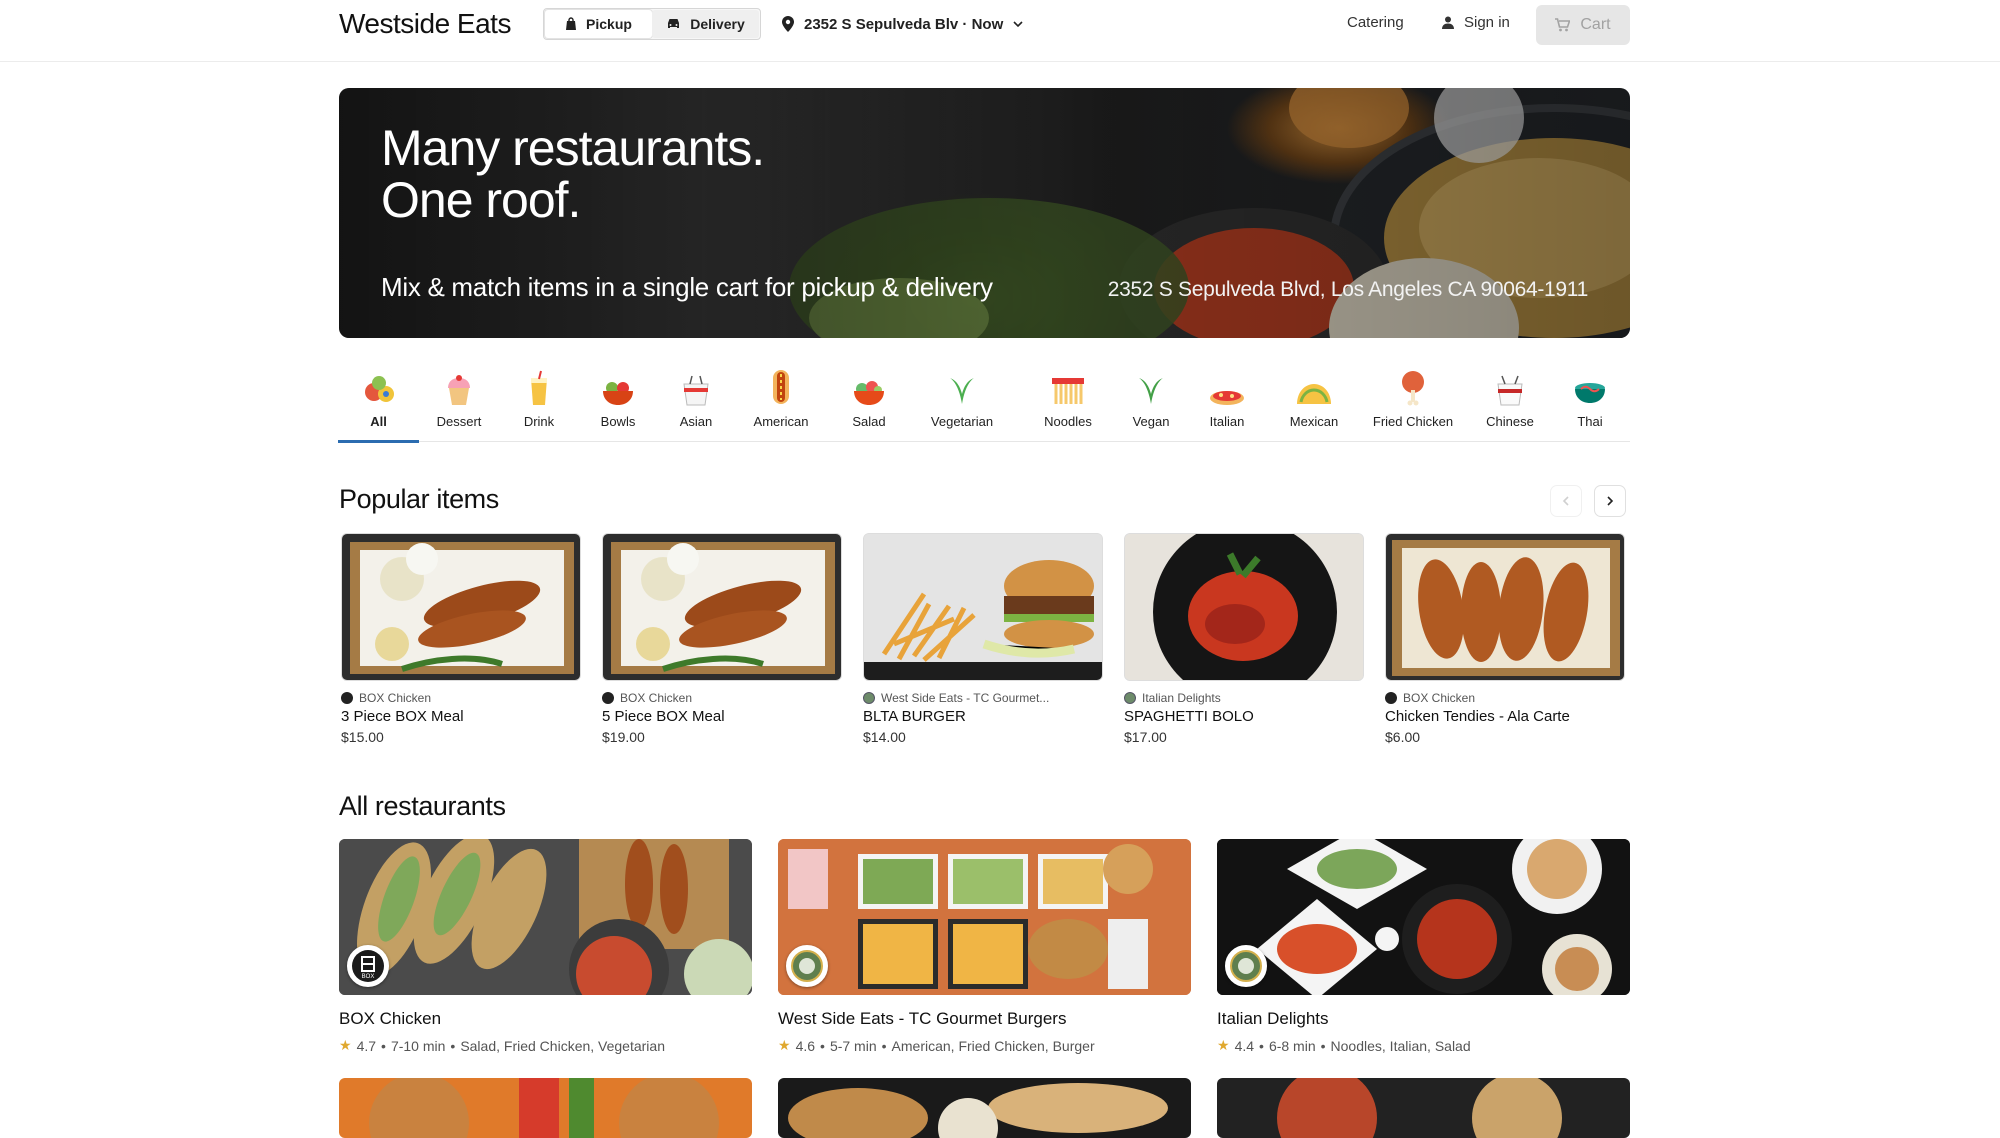 This screenshot has width=2000, height=1138. What do you see at coordinates (459, 390) in the screenshot?
I see `cupcake-icon` at bounding box center [459, 390].